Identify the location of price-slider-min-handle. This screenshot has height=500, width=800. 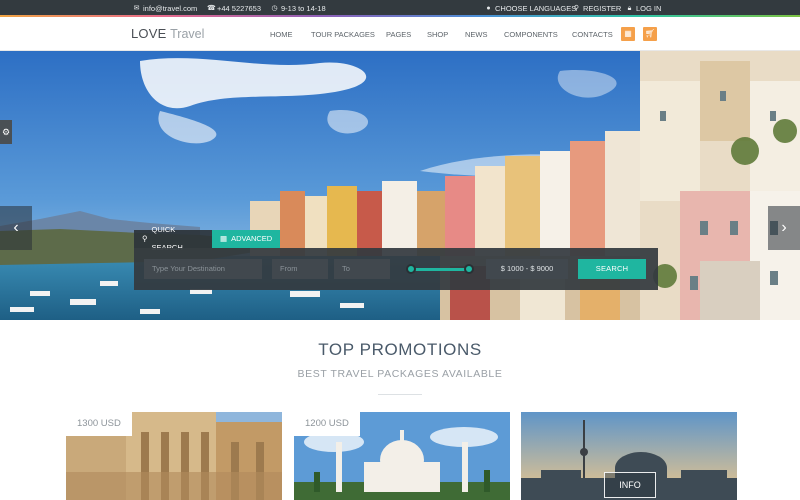
(411, 269).